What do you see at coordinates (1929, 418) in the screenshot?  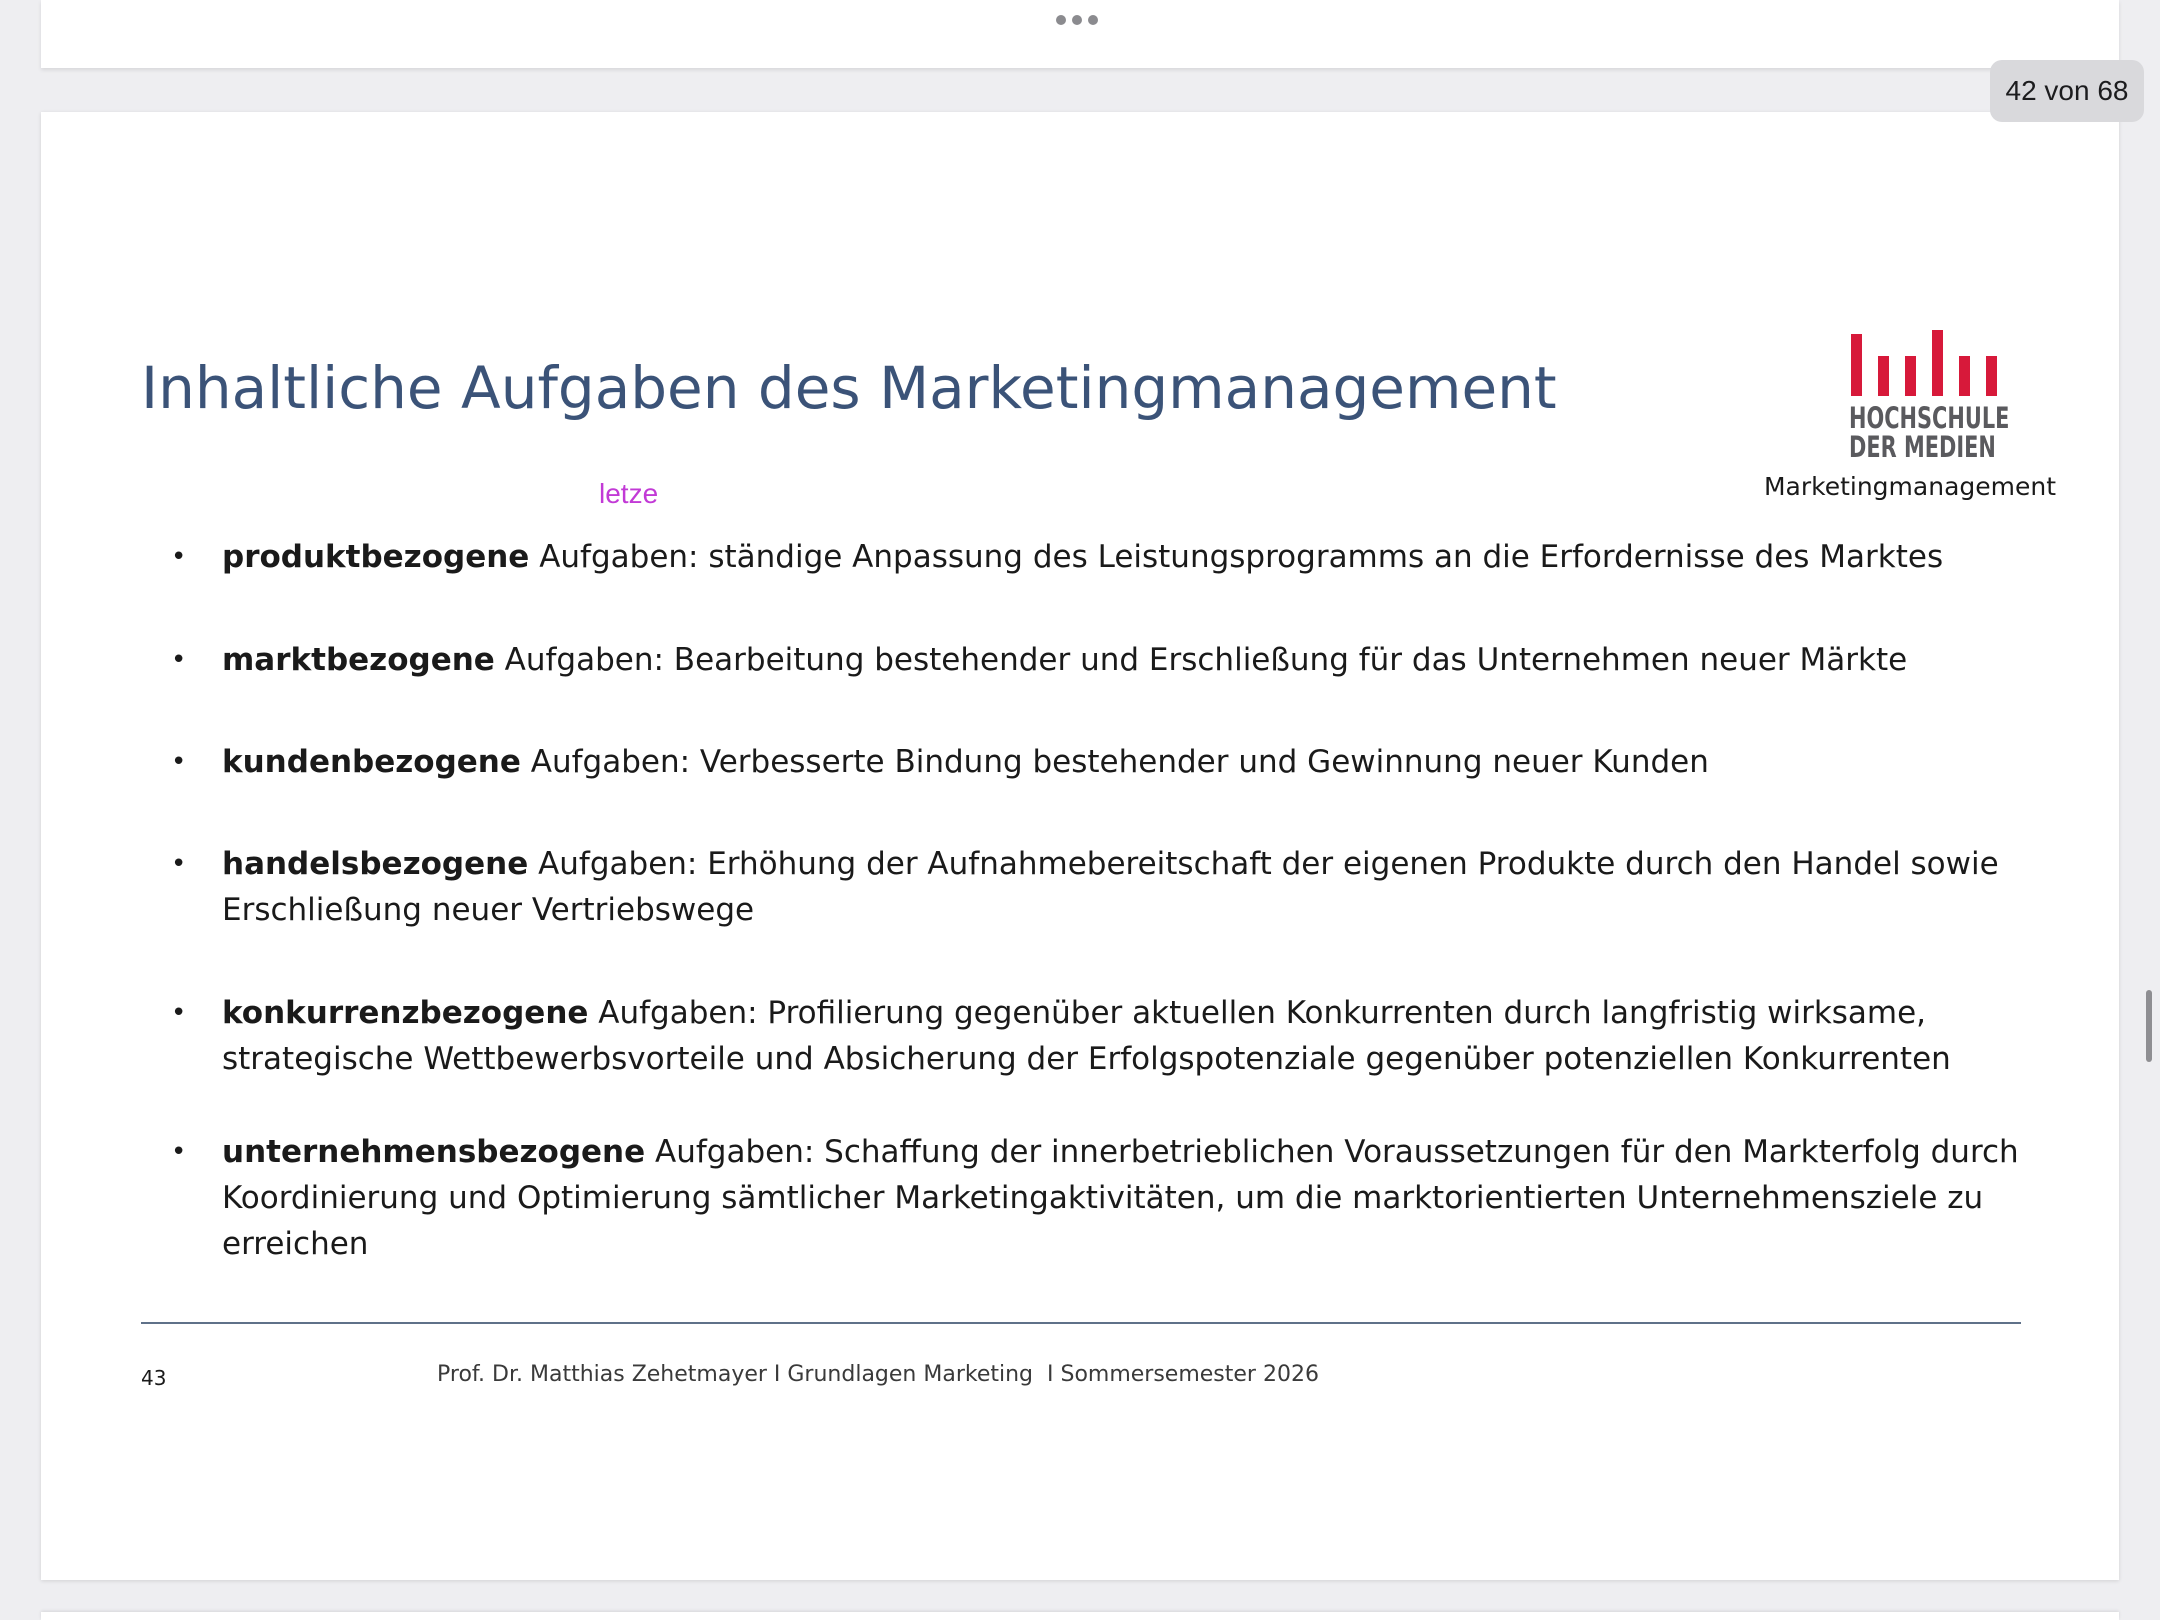 I see `logo-line-1: HOCHSCHULE` at bounding box center [1929, 418].